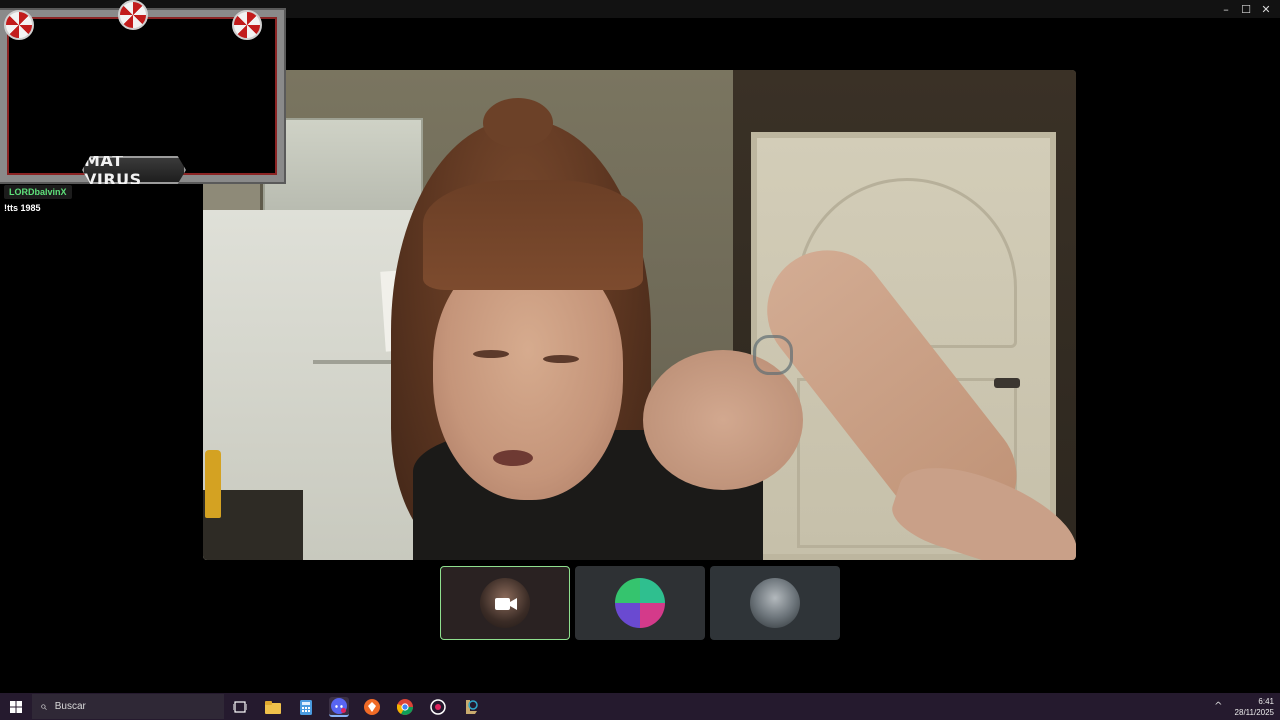  I want to click on camera-icon, so click(506, 604).